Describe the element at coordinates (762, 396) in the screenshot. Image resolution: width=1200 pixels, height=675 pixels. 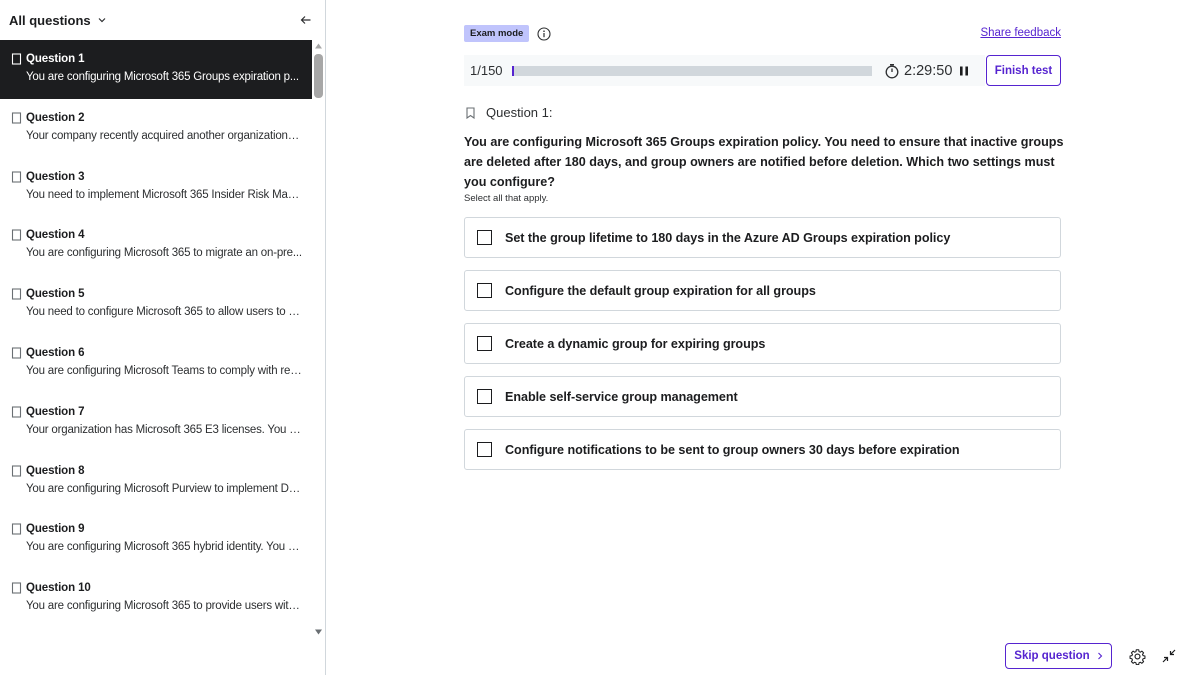
I see `answer-option-4: Enable self-service group management` at that location.